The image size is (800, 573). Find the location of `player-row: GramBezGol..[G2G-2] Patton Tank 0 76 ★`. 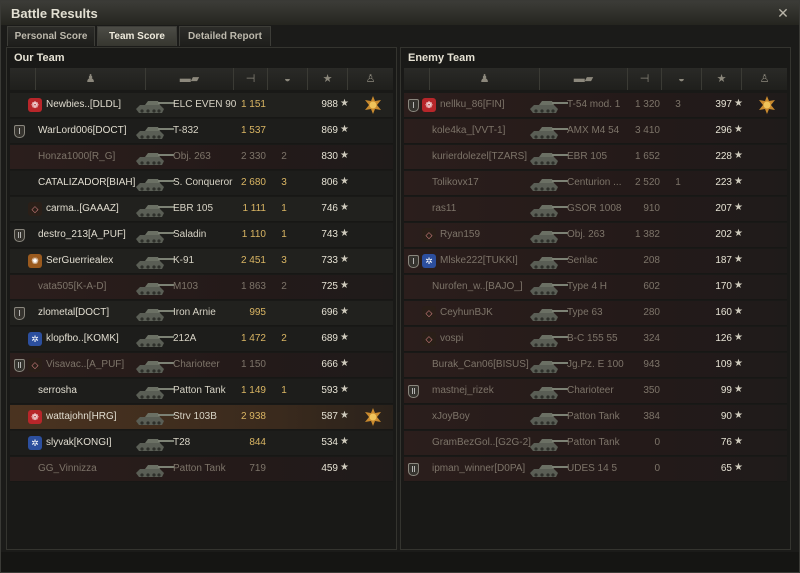

player-row: GramBezGol..[G2G-2] Patton Tank 0 76 ★ is located at coordinates (595, 443).